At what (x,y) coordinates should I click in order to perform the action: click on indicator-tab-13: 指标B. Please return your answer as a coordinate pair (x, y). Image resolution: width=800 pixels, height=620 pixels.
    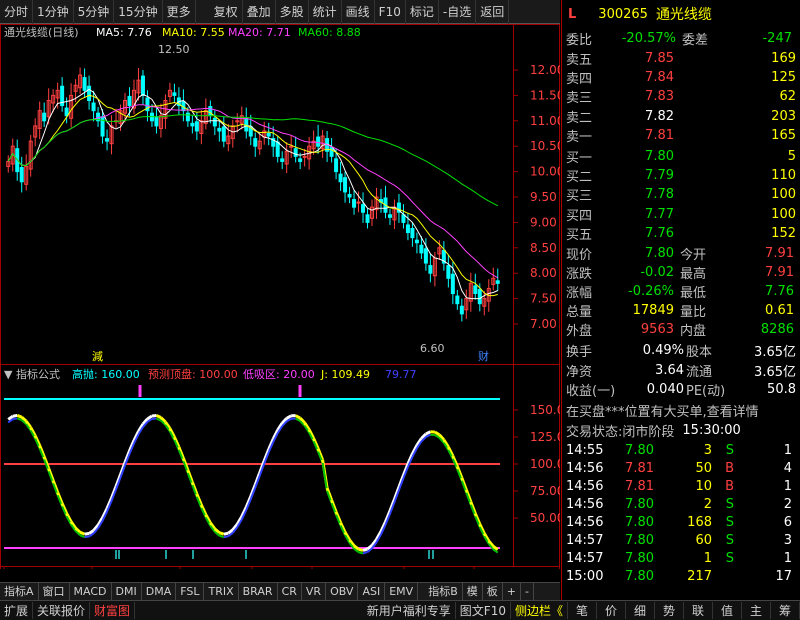
    Looking at the image, I should click on (443, 591).